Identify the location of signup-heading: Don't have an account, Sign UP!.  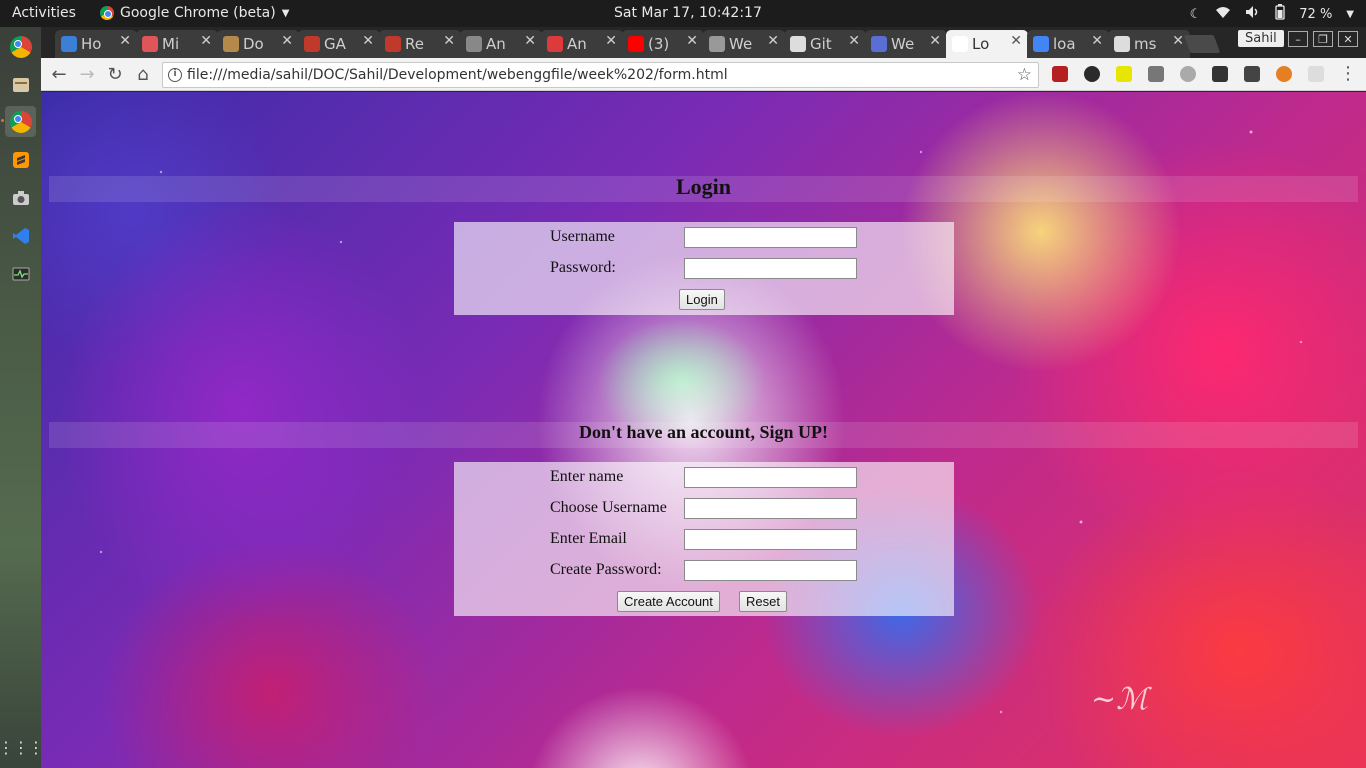
(703, 432).